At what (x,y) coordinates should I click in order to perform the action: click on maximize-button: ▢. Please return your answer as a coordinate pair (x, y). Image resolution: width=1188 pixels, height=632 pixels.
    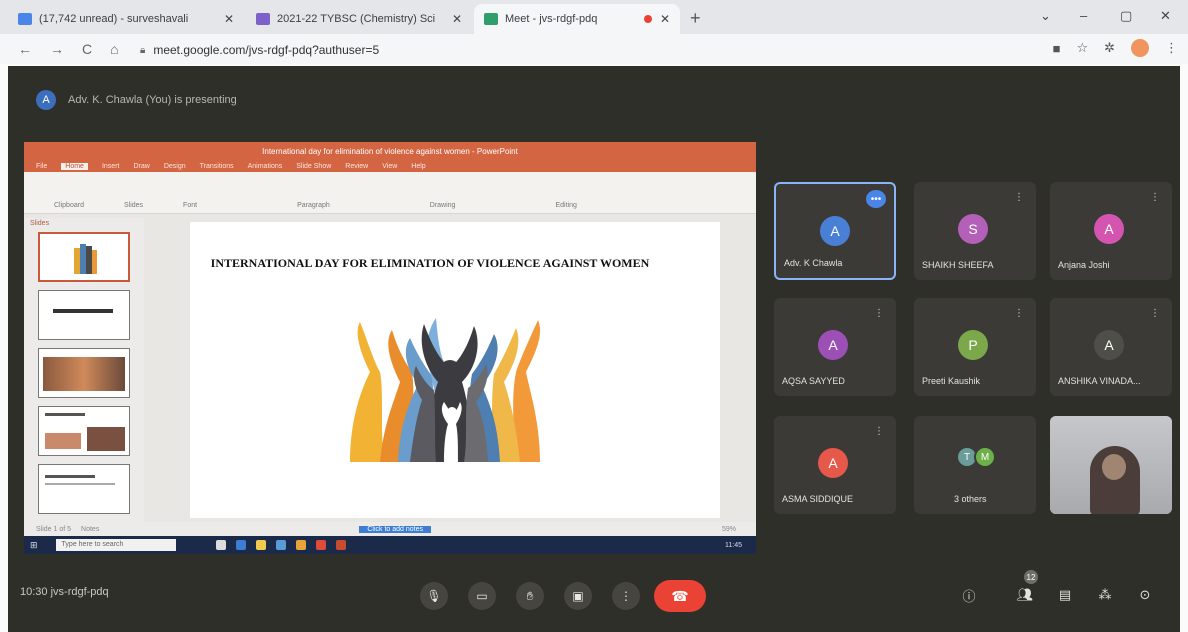
    Looking at the image, I should click on (1126, 16).